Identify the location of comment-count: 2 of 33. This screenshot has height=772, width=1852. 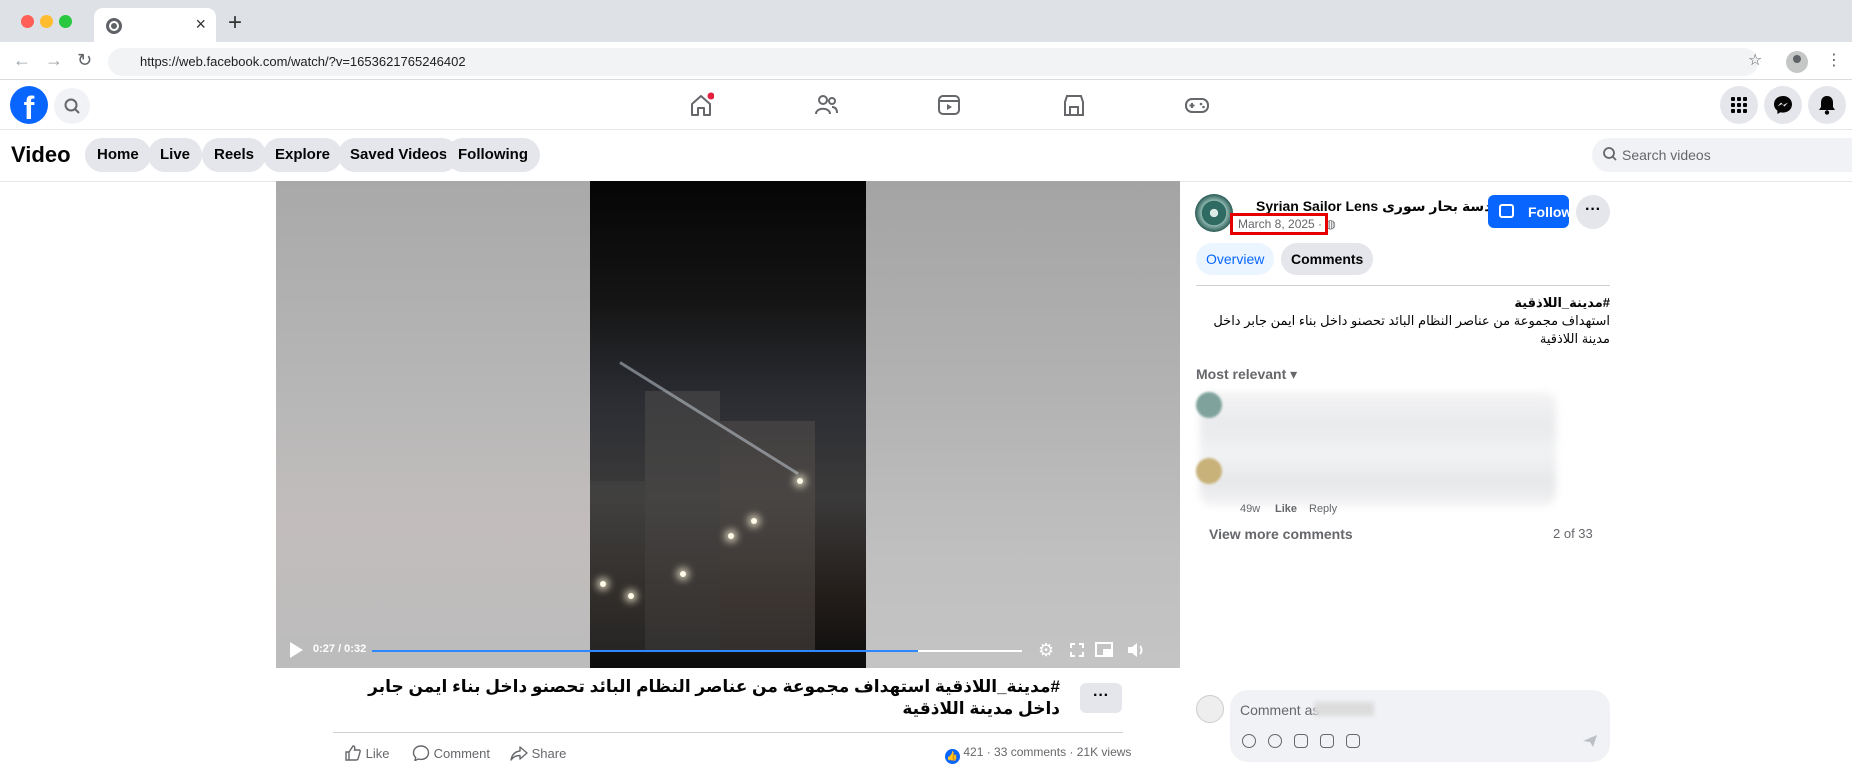
(1573, 533).